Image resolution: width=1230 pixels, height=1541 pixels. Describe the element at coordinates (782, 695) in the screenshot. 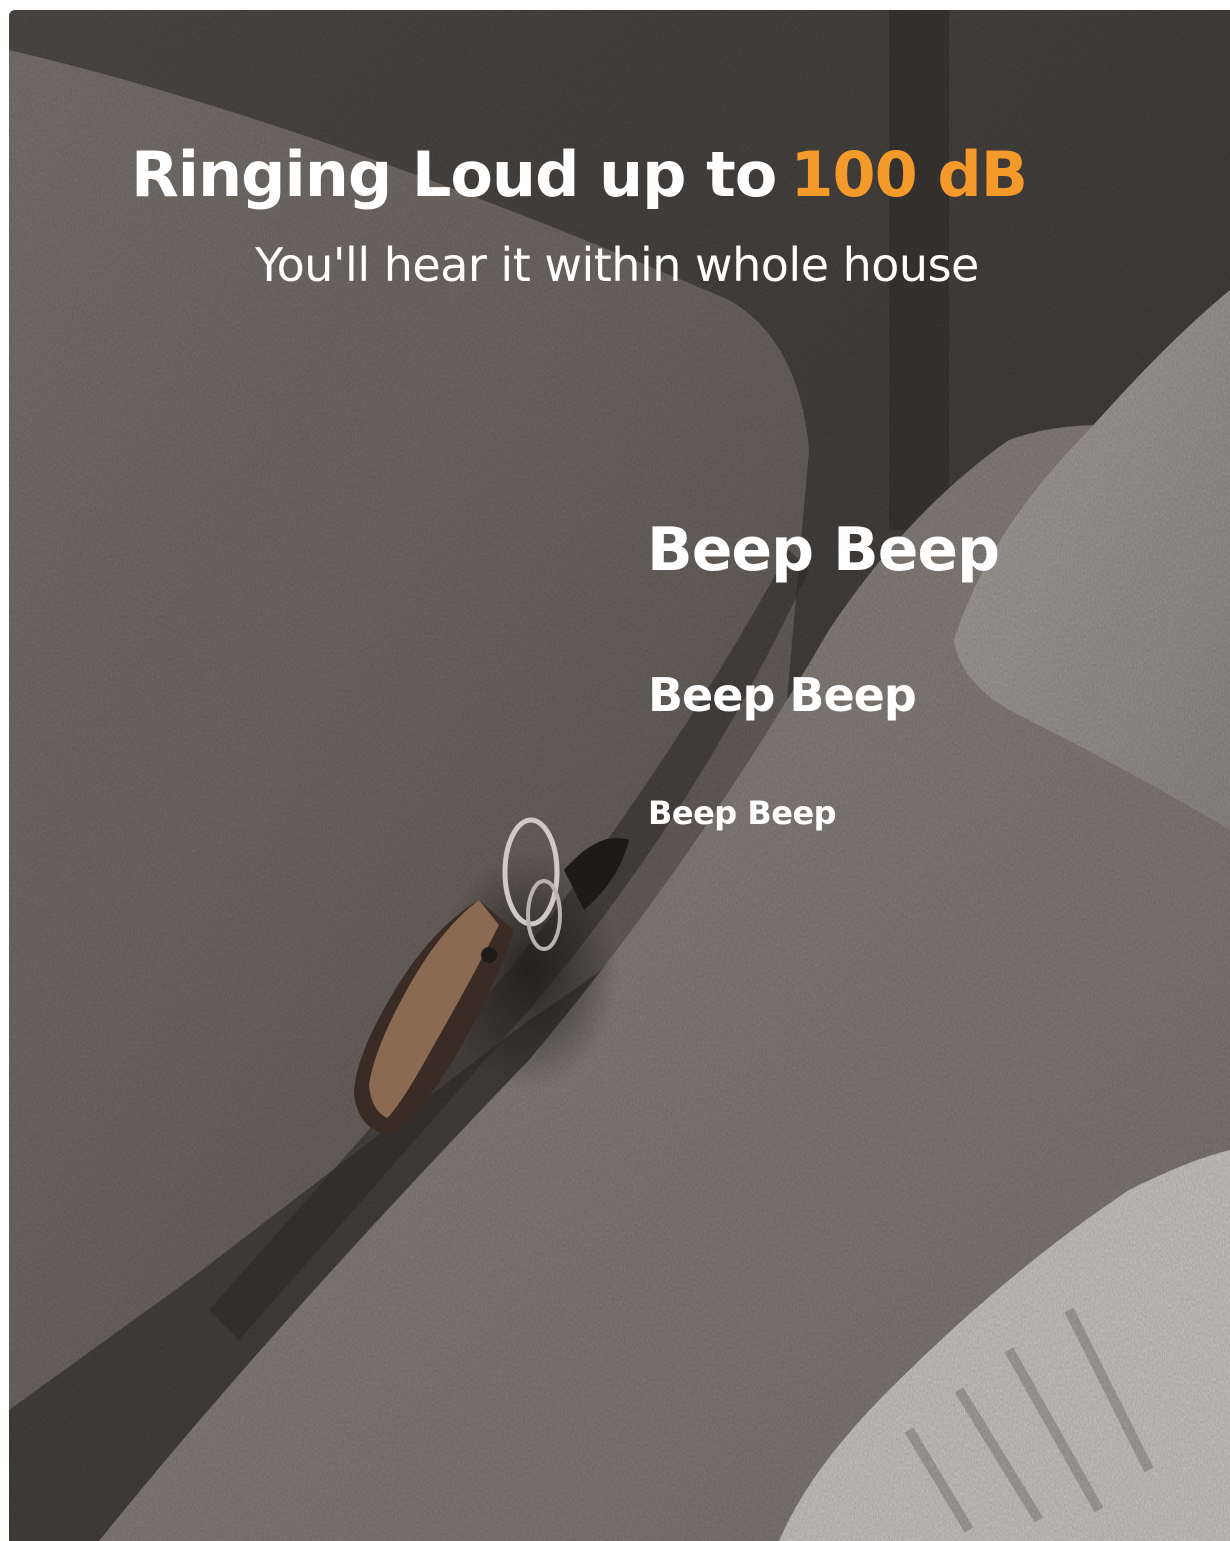

I see `beep-text-medium: Beep Beep` at that location.